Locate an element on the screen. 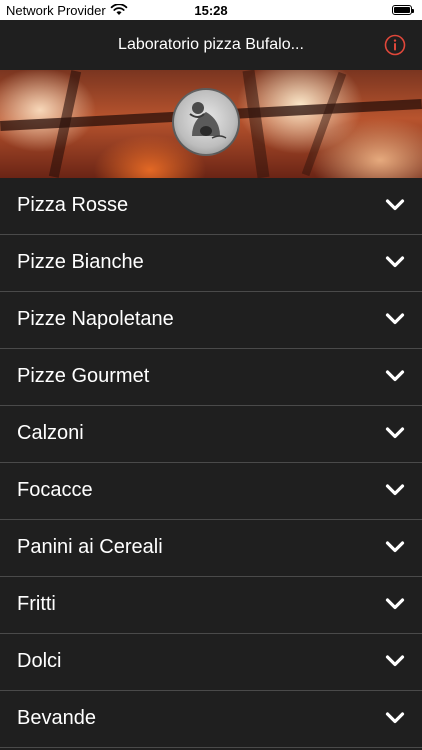 The width and height of the screenshot is (422, 750). category-item: Focacce is located at coordinates (211, 491).